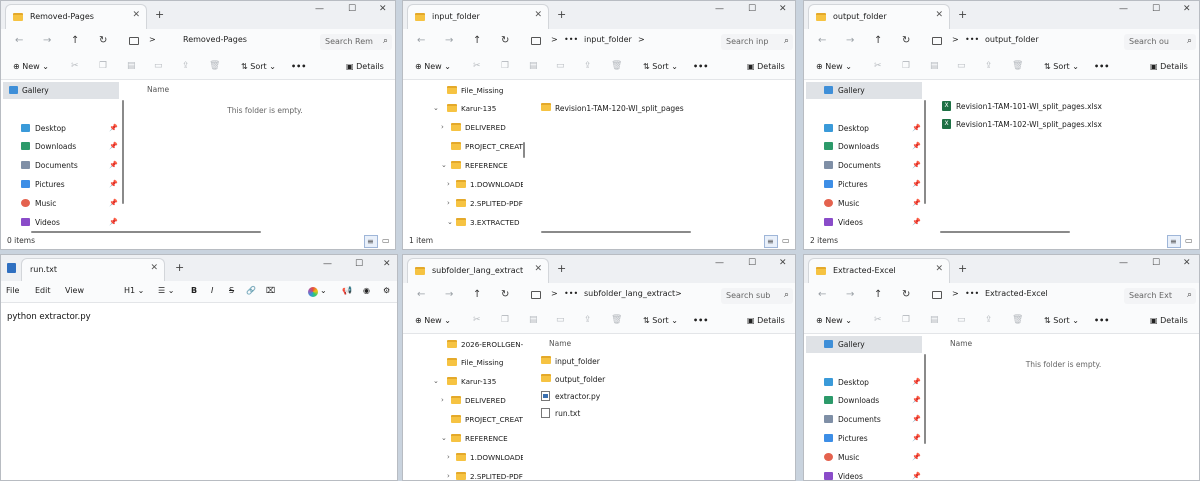  Describe the element at coordinates (463, 439) in the screenshot. I see `tree-item: ⌄ REFERENCE` at that location.